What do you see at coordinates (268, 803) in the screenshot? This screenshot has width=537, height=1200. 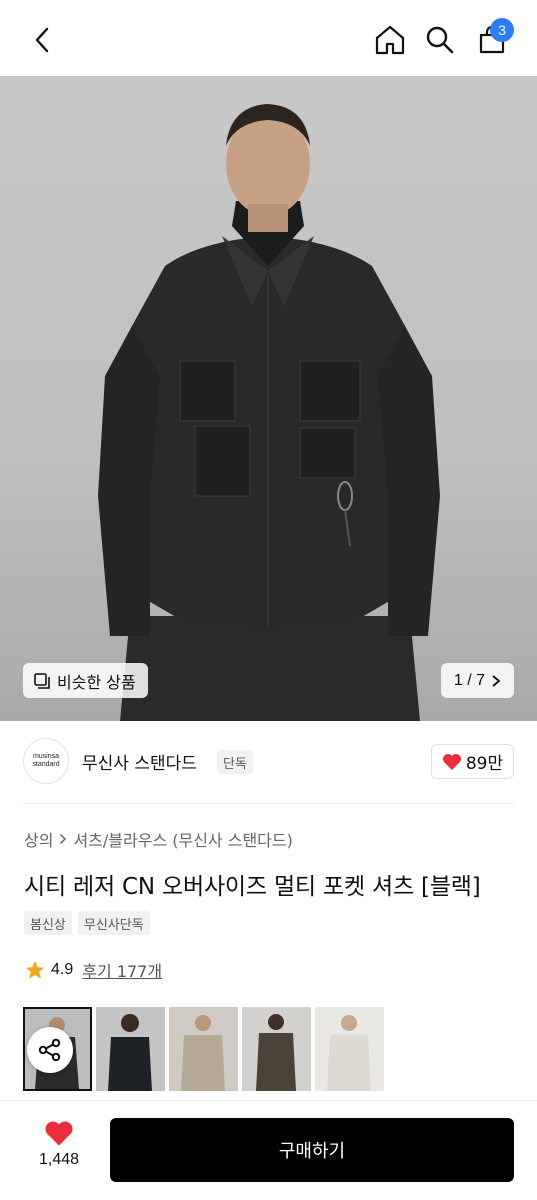 I see `divider` at bounding box center [268, 803].